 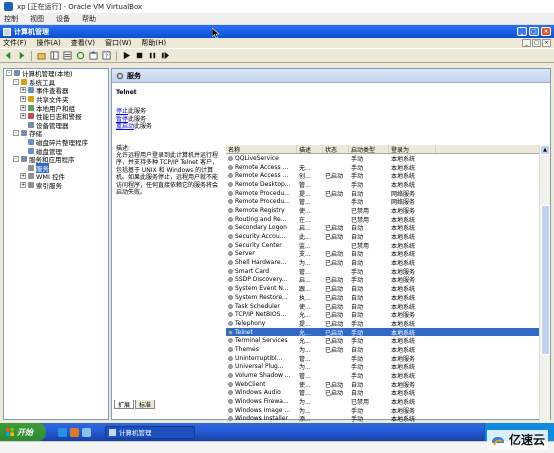 What do you see at coordinates (49, 43) in the screenshot?
I see `menu-action: 操作(A)` at bounding box center [49, 43].